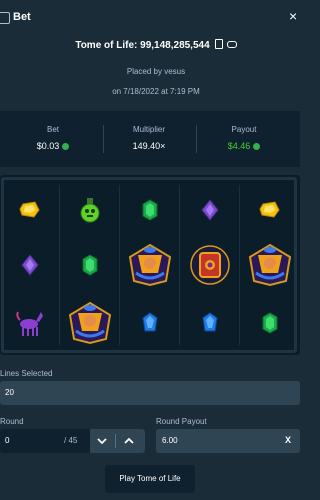 The image size is (320, 500). I want to click on round-payout-value: 6.00, so click(170, 440).